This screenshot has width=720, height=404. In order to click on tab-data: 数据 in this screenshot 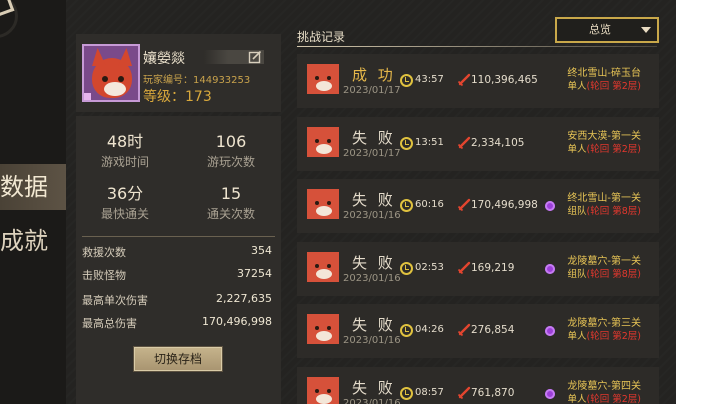, I will do `click(33, 187)`.